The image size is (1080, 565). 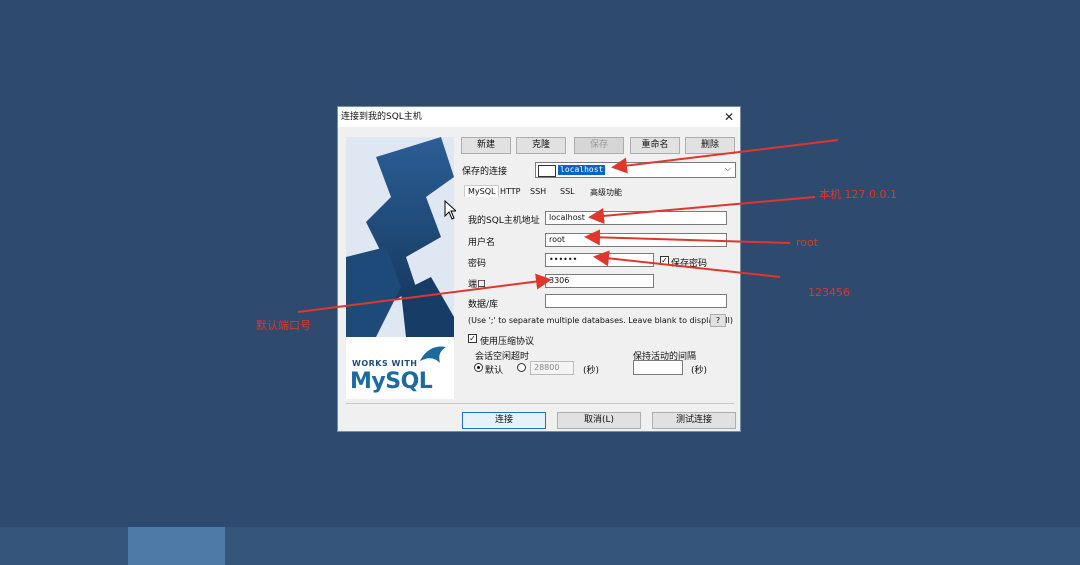 I want to click on host-annotation: 本机 127.0.0.1, so click(x=858, y=194).